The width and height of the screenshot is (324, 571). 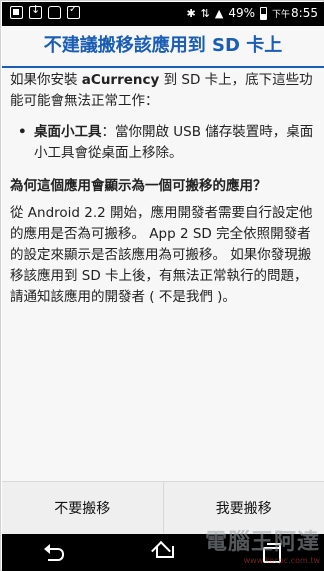 I want to click on back-icon, so click(x=56, y=553).